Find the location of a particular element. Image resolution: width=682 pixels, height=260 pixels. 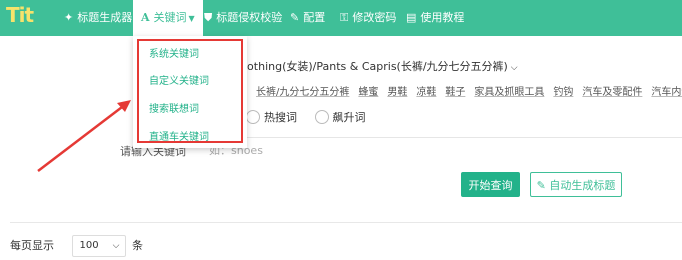

category-tag: 长裤/九分七分五分裤 is located at coordinates (302, 92).